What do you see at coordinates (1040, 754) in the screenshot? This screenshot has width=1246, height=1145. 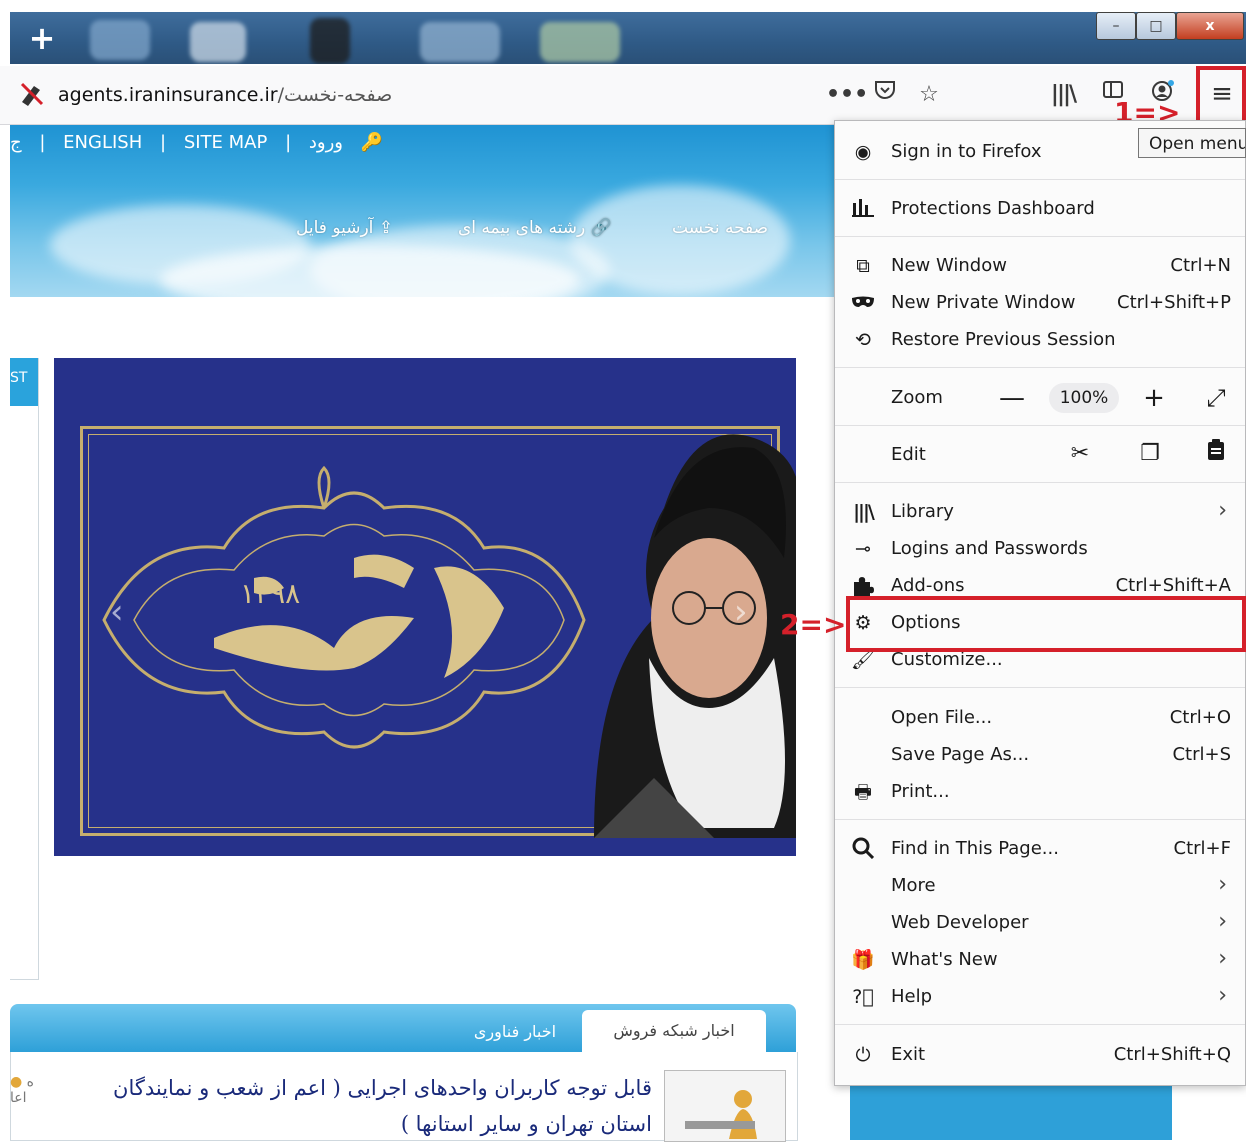 I see `menu-save-page: Save Page As... Ctrl+S` at bounding box center [1040, 754].